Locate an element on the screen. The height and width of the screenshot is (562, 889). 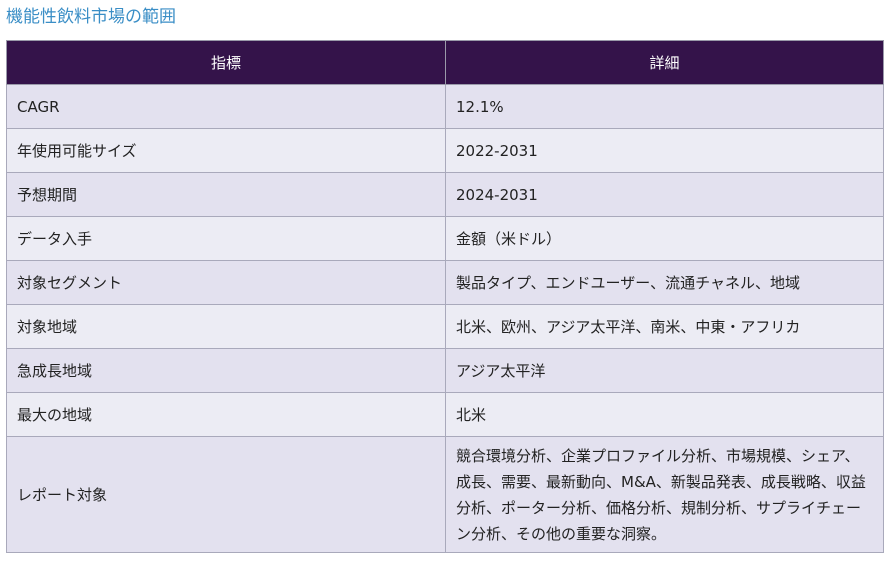
detail-cell: アジア太平洋 is located at coordinates (664, 370).